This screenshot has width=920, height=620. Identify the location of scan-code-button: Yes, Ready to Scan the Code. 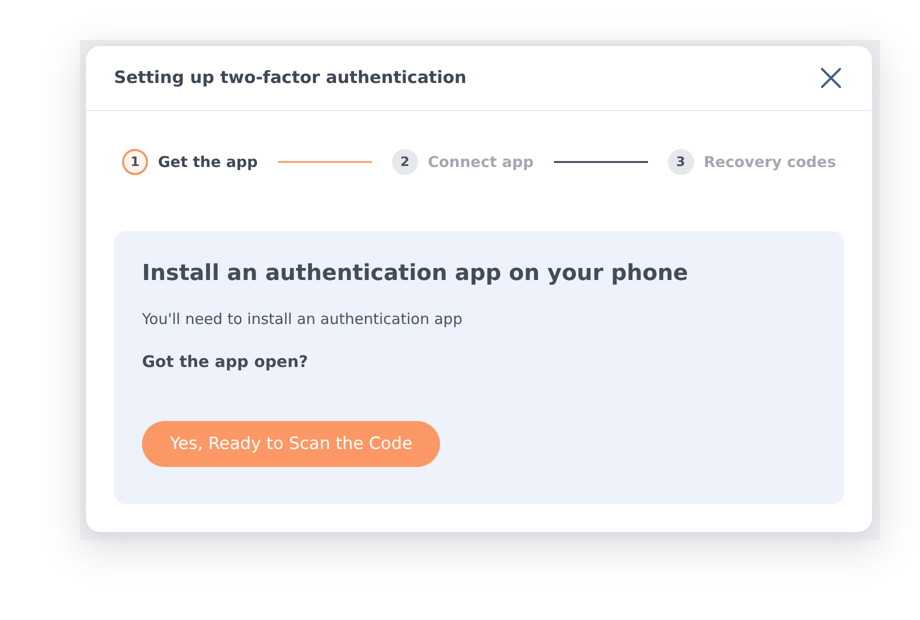
(291, 444).